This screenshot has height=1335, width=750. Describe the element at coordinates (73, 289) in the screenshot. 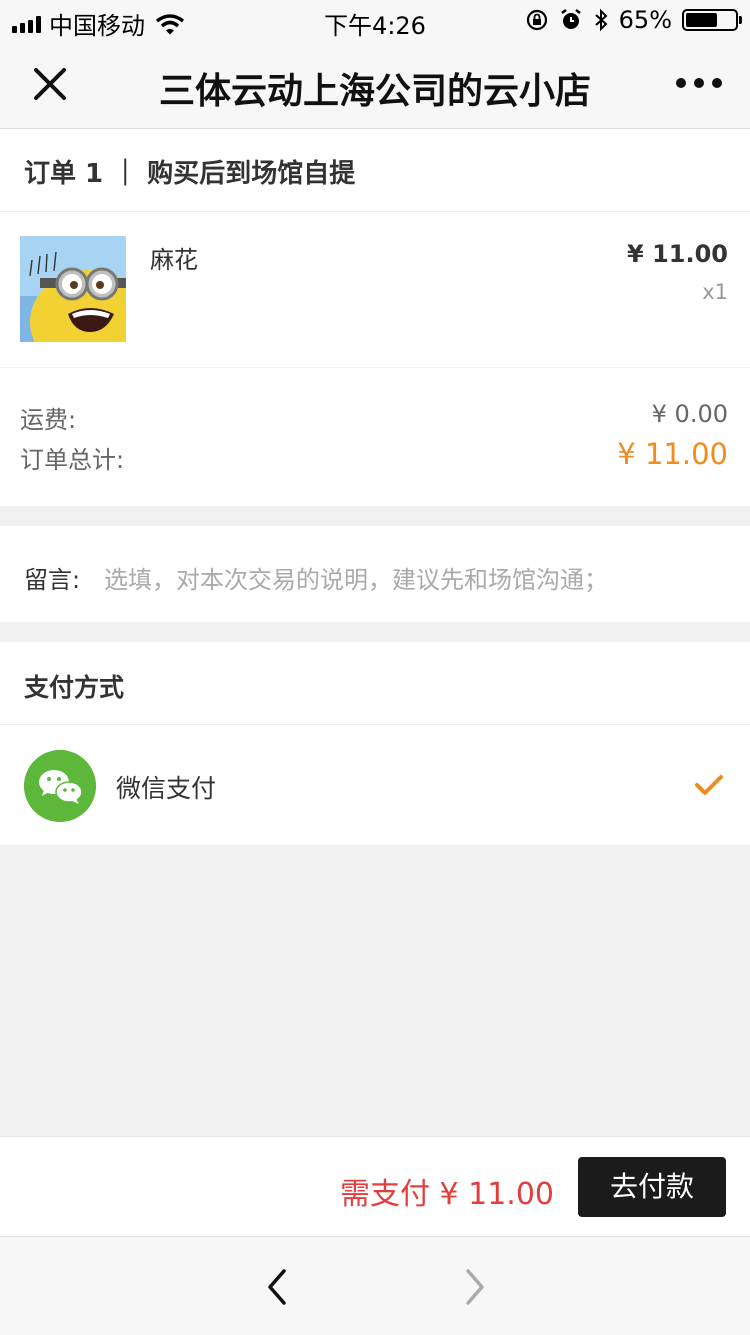

I see `product-thumbnail` at that location.